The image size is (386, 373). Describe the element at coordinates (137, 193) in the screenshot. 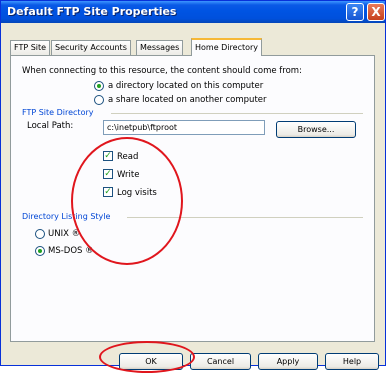

I see `checkbox-log-visits-label: Log visits` at that location.